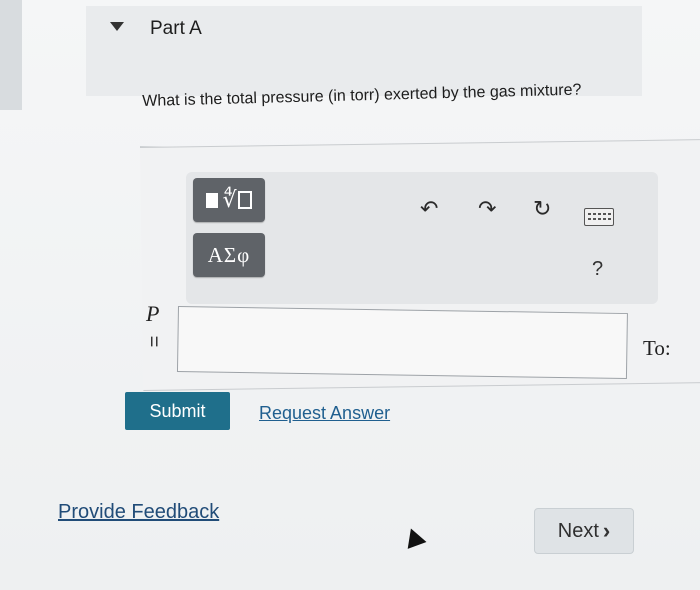 The width and height of the screenshot is (700, 590). I want to click on radical-icon: ∜, so click(229, 200).